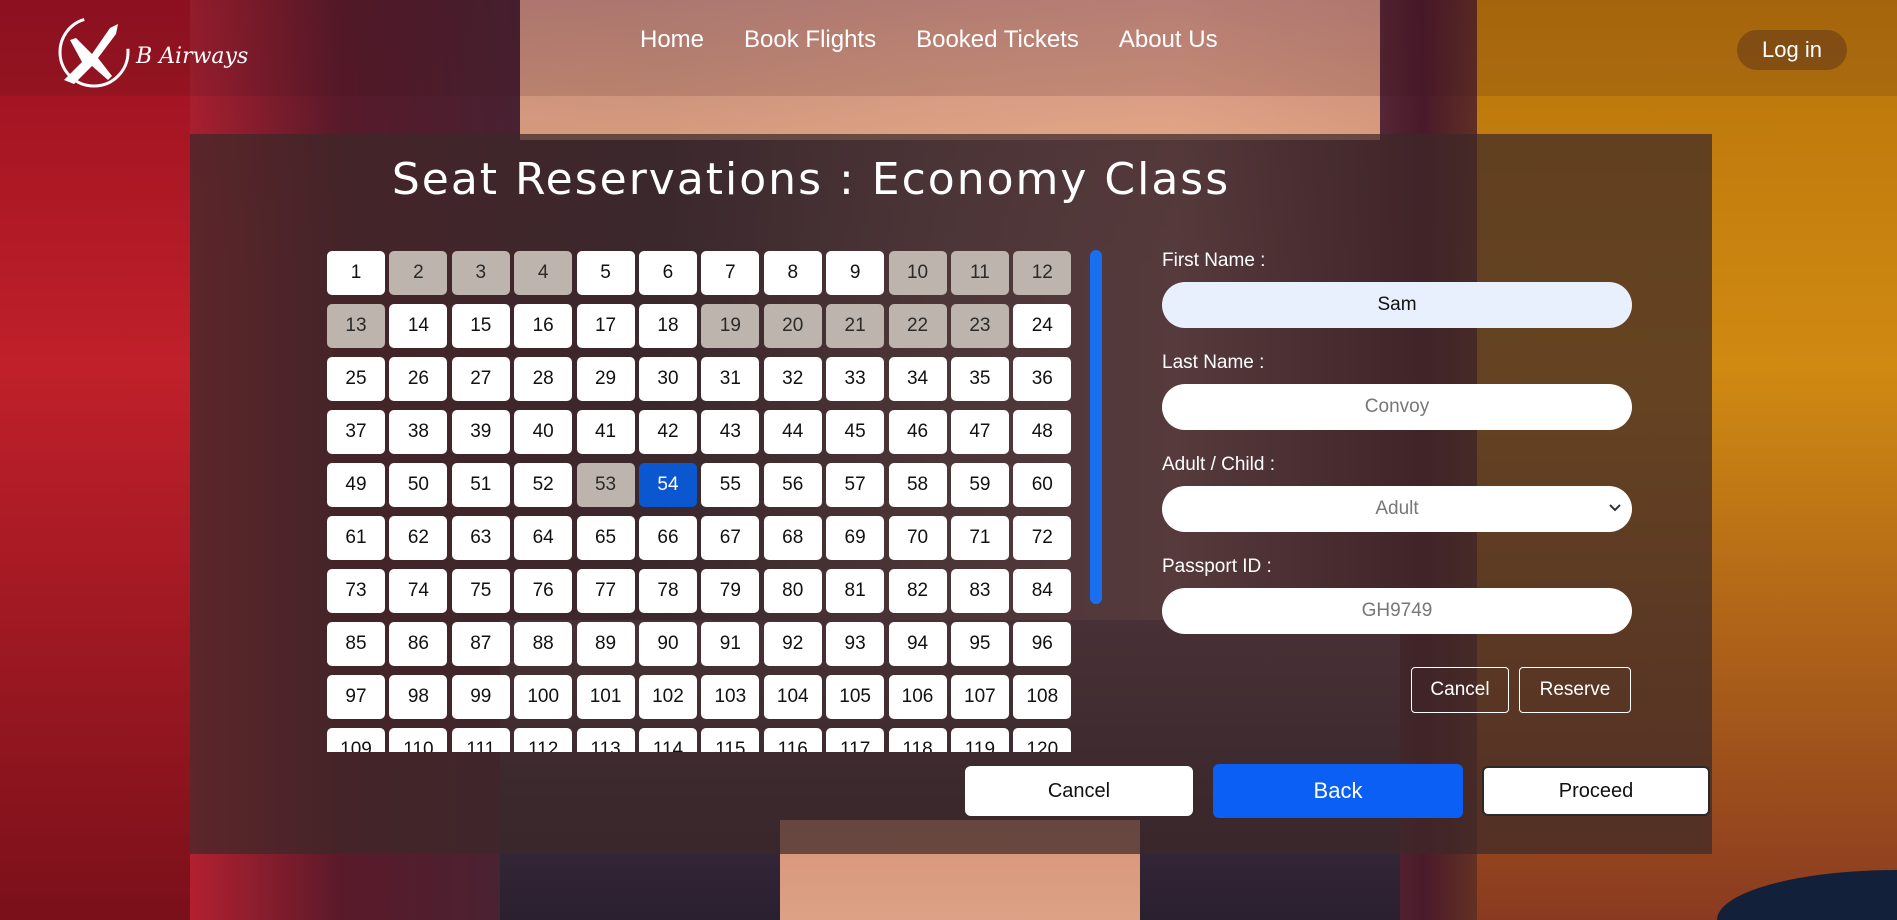 This screenshot has width=1897, height=920. What do you see at coordinates (979, 379) in the screenshot?
I see `seat-35: 35` at bounding box center [979, 379].